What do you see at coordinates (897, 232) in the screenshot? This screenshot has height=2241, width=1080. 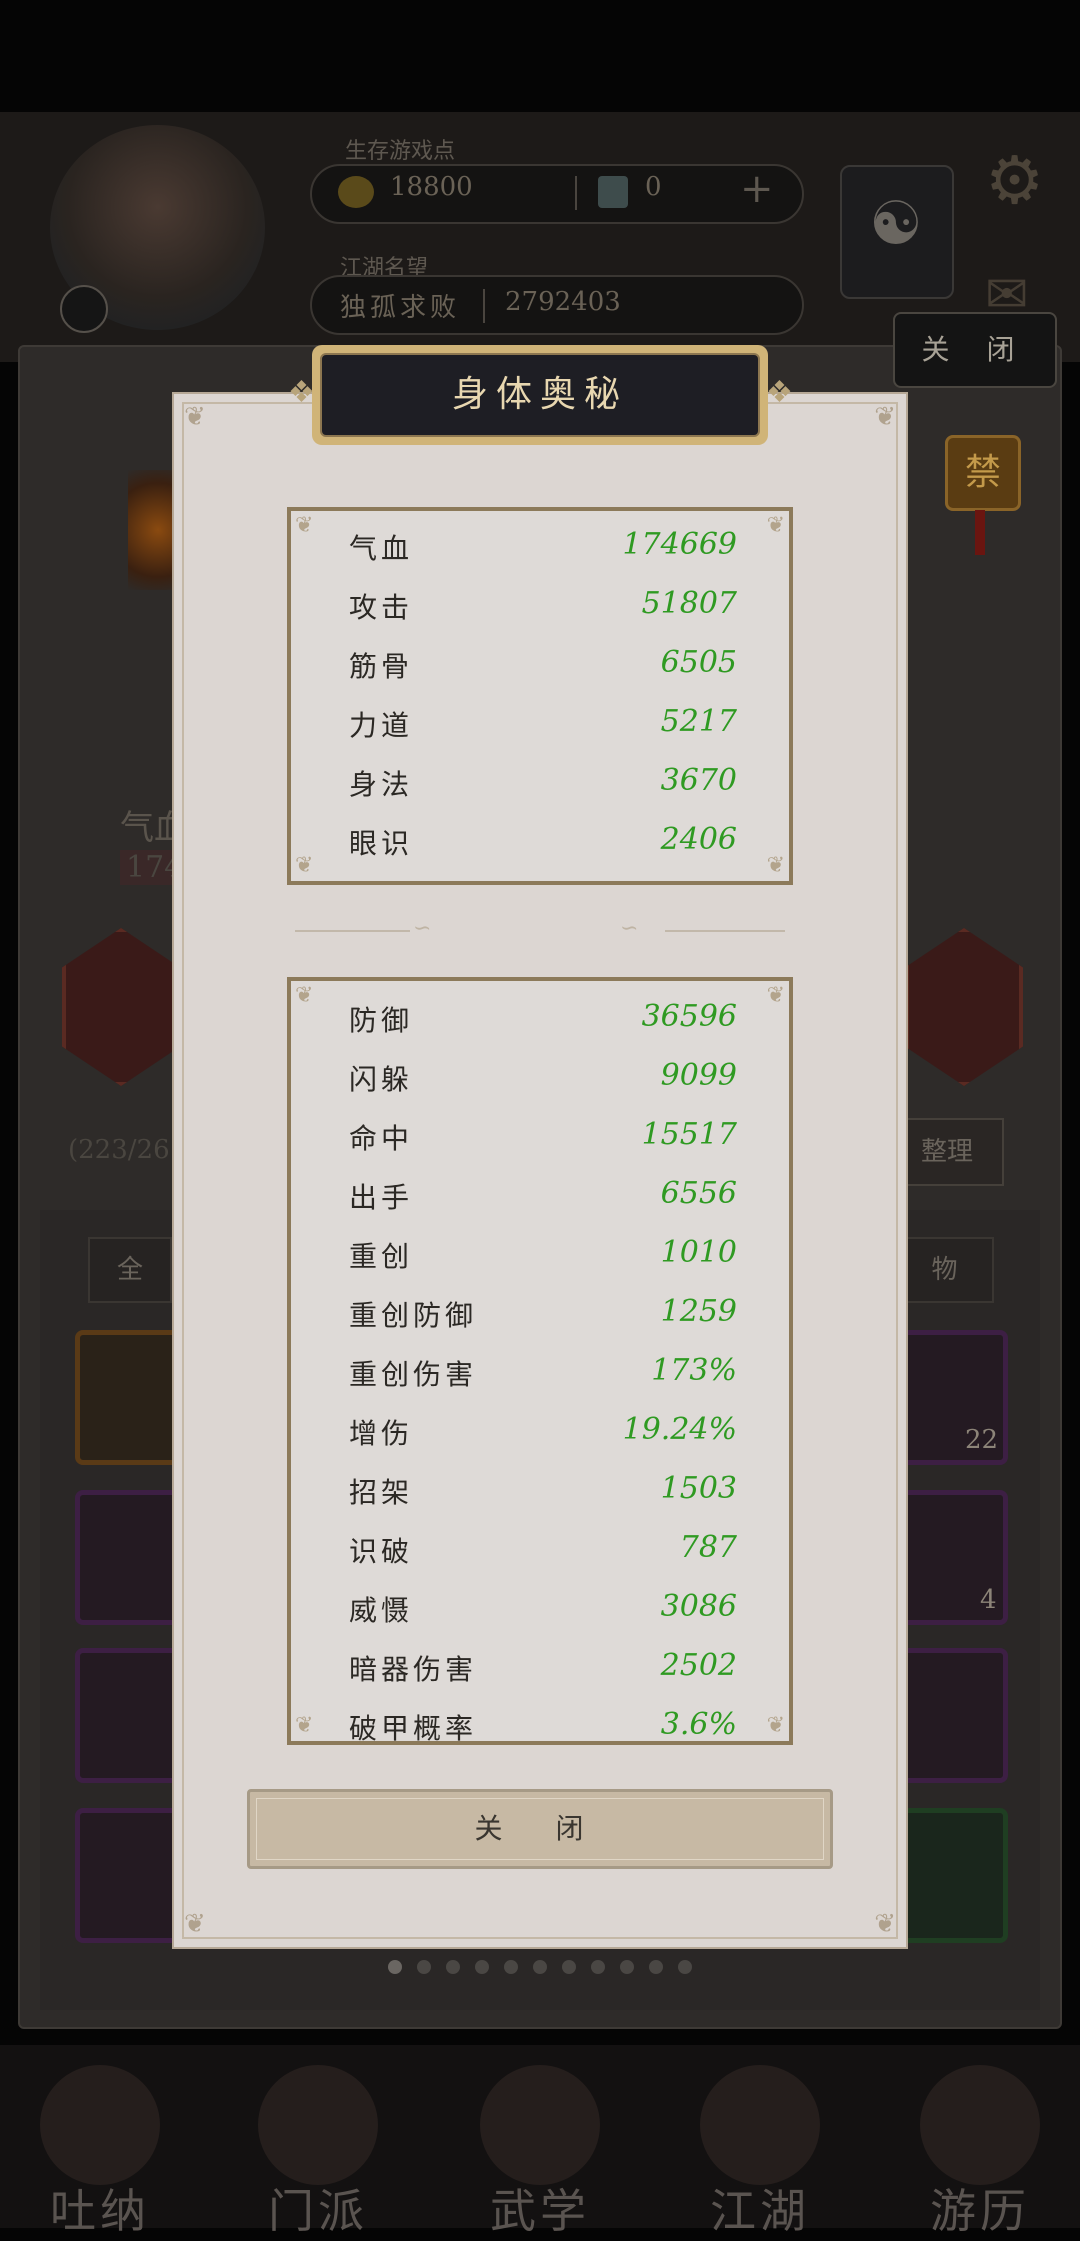 I see `yinyang-icon` at bounding box center [897, 232].